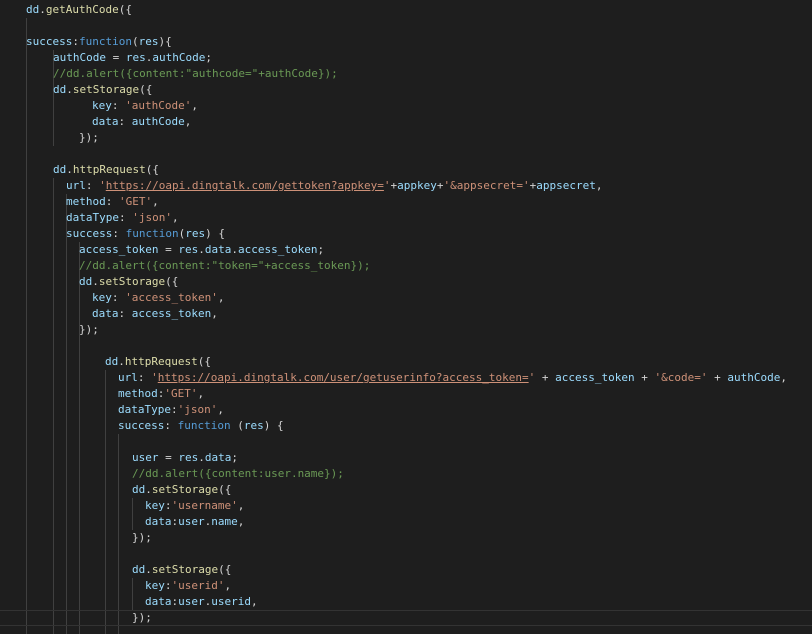  I want to click on code-line: dataType:'json',, so click(171, 410).